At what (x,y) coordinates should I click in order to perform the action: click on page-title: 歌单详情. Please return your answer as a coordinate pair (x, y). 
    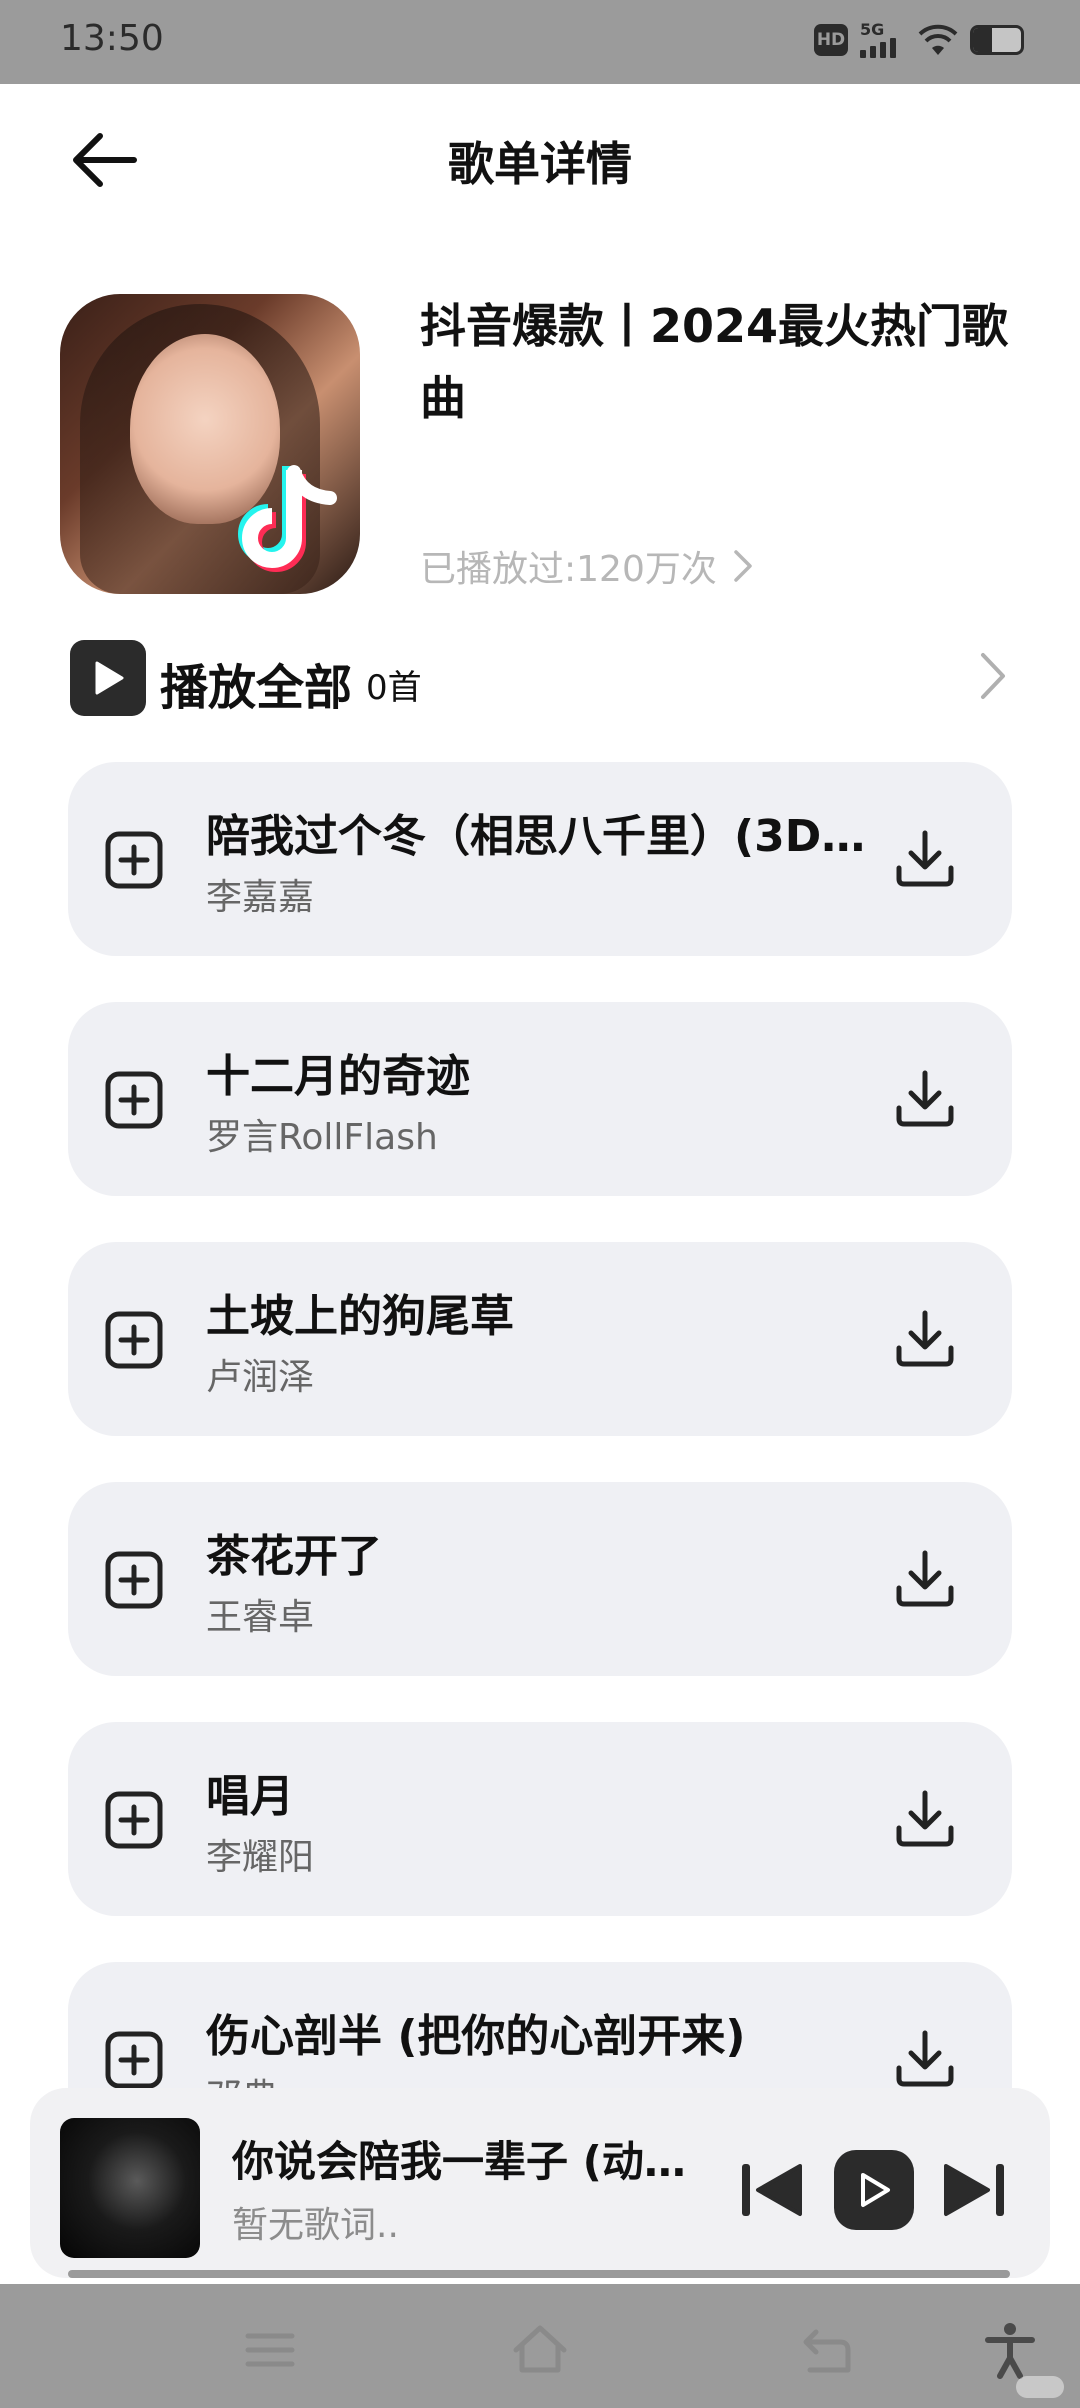
    Looking at the image, I should click on (540, 164).